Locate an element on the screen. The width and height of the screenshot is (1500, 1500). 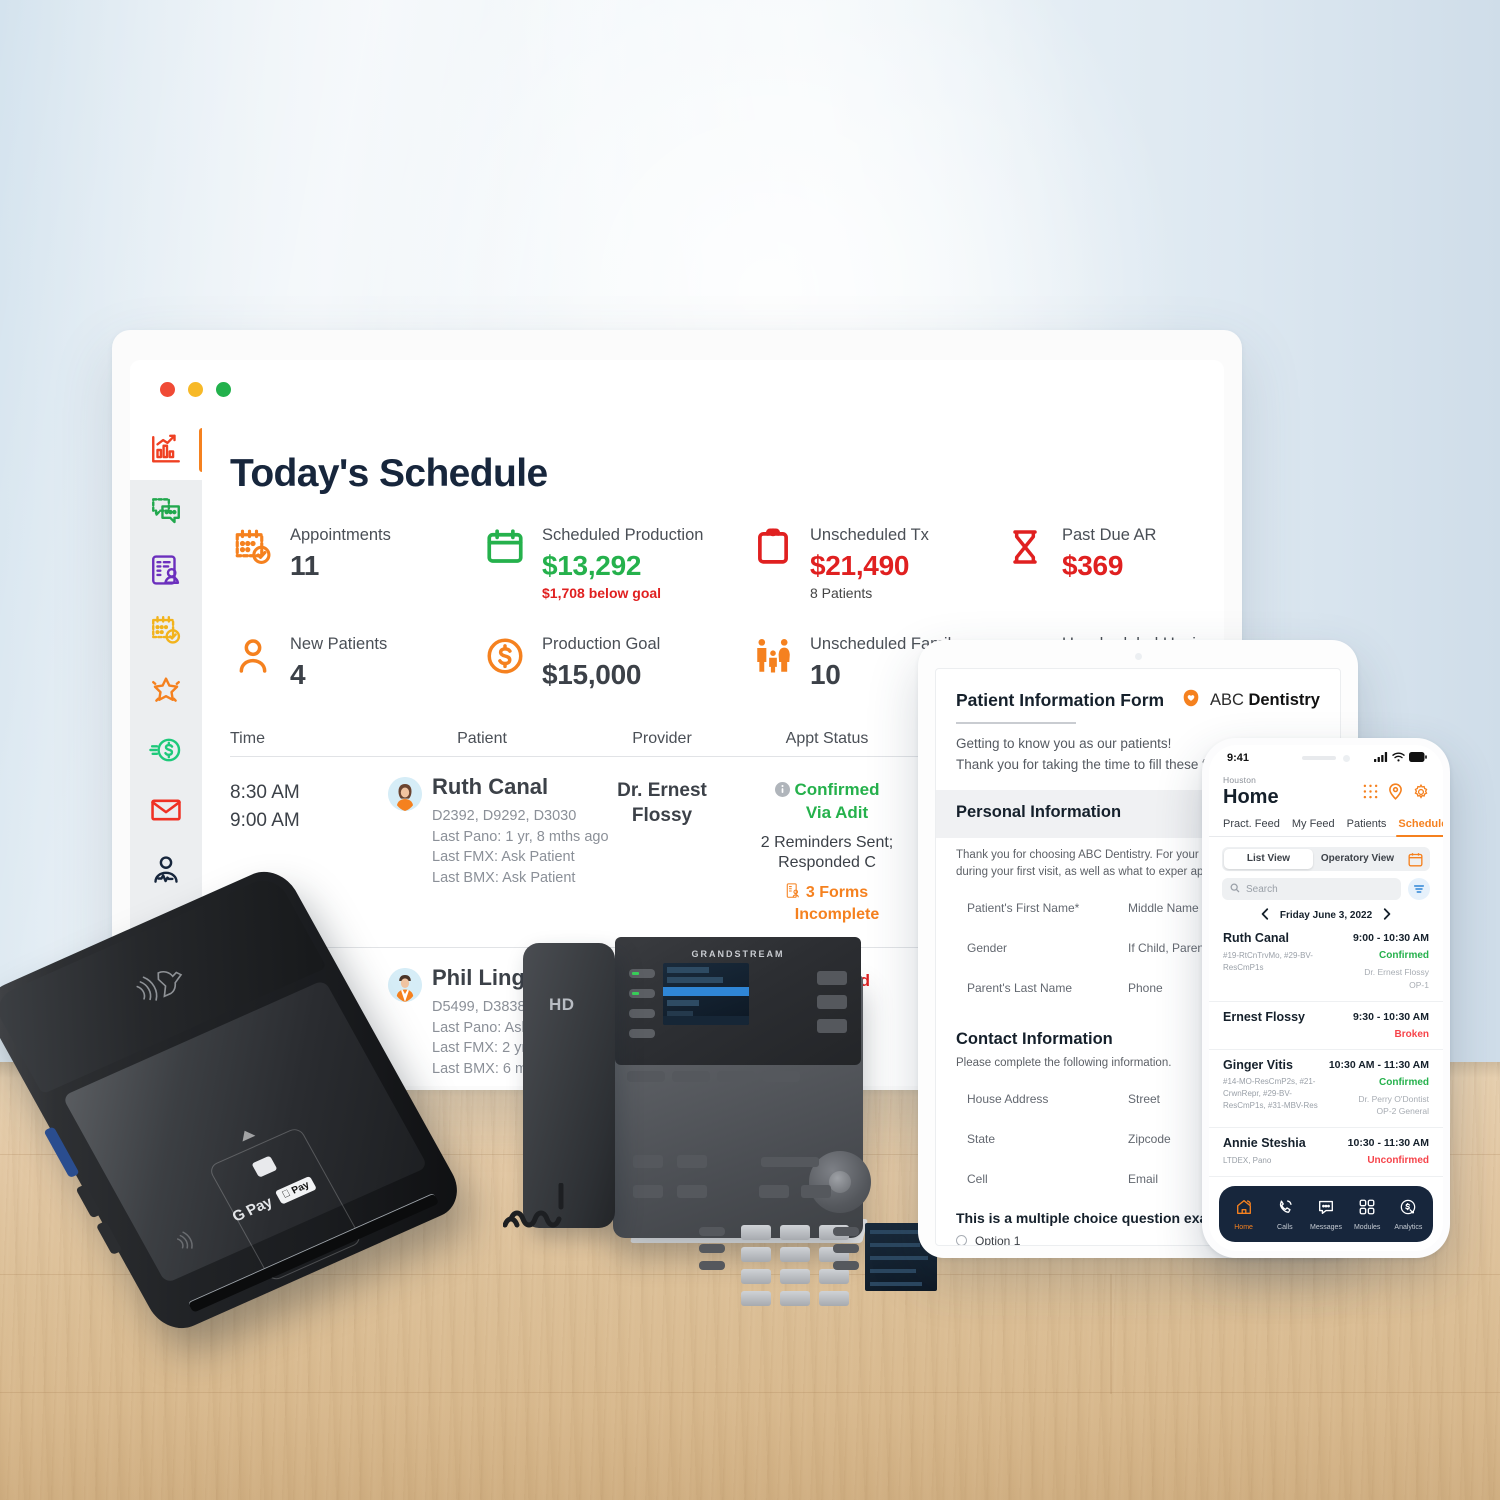
appointment-time: 9:00 - 10:30 AM is located at coordinates (1390, 938).